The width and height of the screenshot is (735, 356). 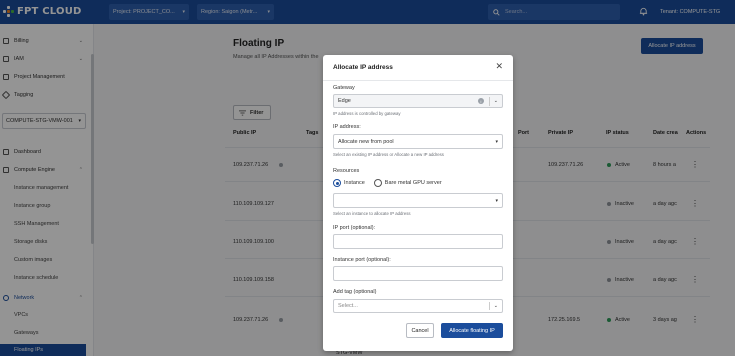 I want to click on gateway-hint: IP address is controlled by gateway, so click(x=367, y=113).